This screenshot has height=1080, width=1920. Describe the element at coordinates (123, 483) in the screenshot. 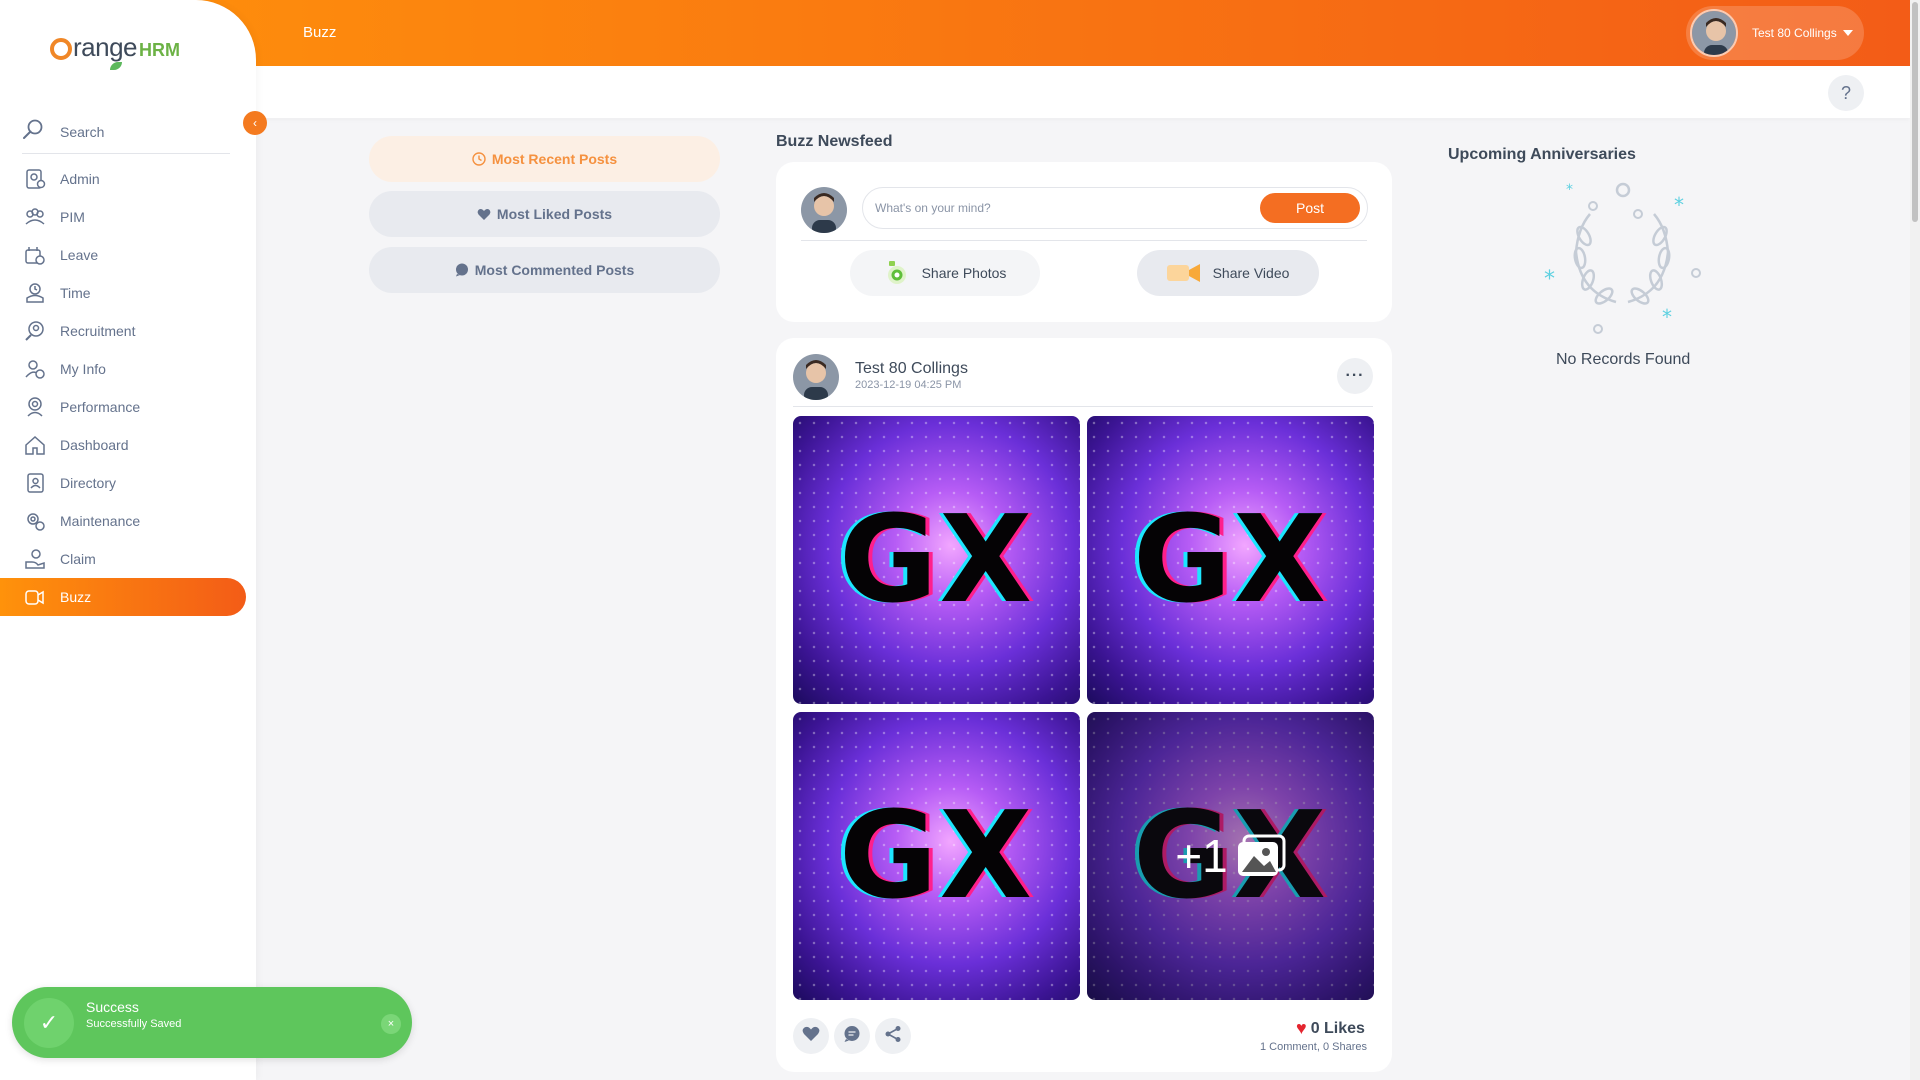

I see `sidebar-item-directory: Directory` at that location.